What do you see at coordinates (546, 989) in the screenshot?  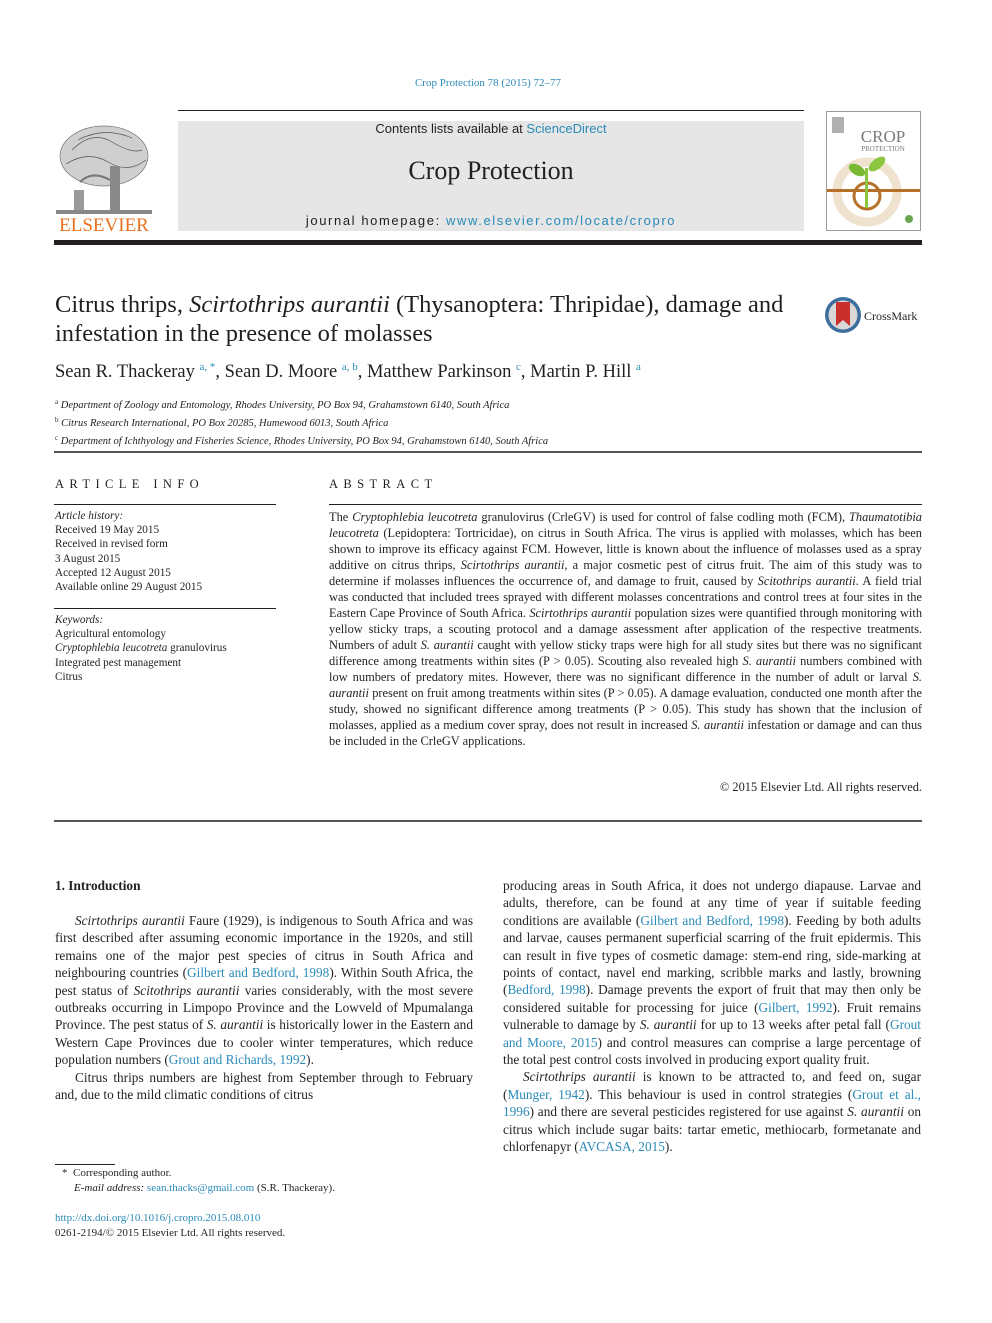 I see `citation-link: Bedford, 1998` at bounding box center [546, 989].